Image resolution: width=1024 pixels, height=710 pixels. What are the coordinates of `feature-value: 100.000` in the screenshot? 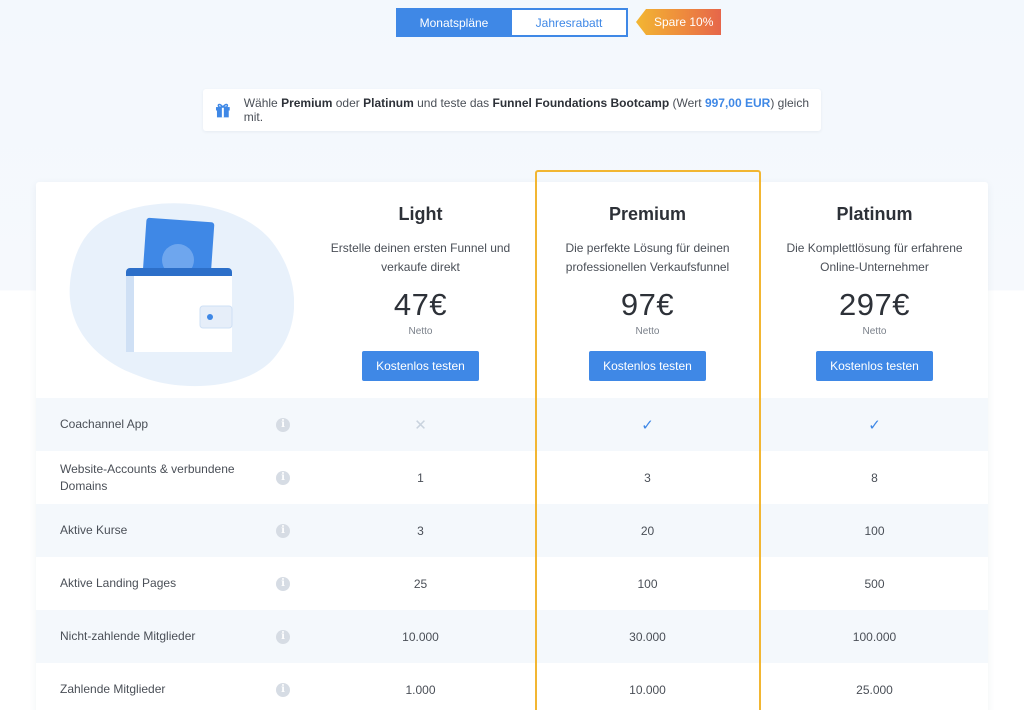 It's located at (874, 636).